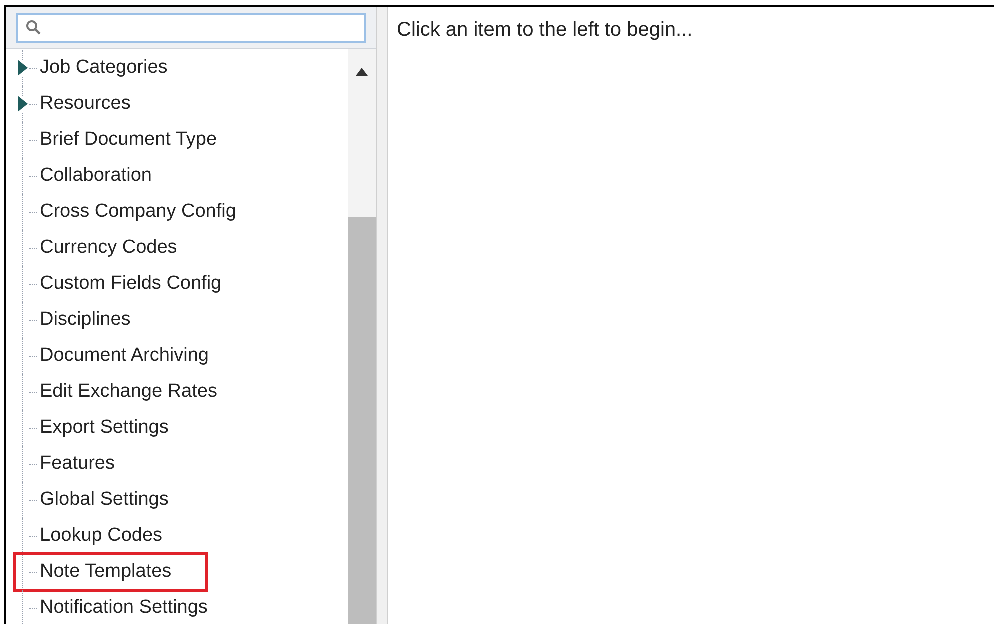 This screenshot has width=994, height=624. What do you see at coordinates (382, 315) in the screenshot?
I see `panel-splitter` at bounding box center [382, 315].